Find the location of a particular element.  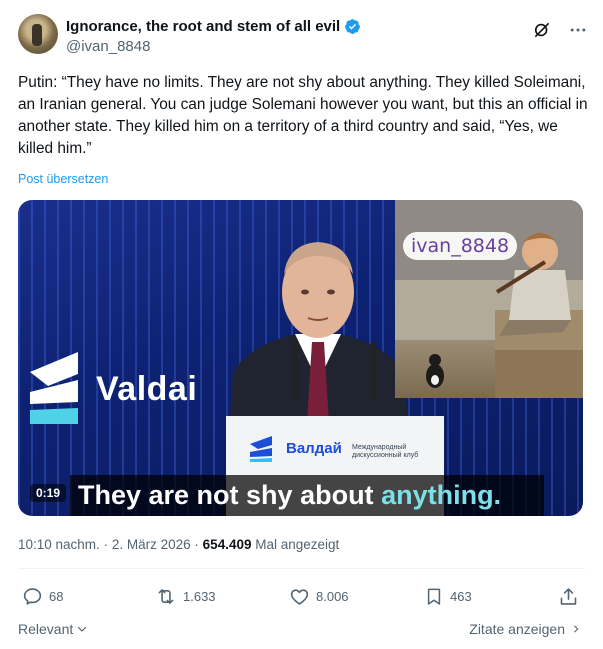

header-actions is located at coordinates (560, 30).